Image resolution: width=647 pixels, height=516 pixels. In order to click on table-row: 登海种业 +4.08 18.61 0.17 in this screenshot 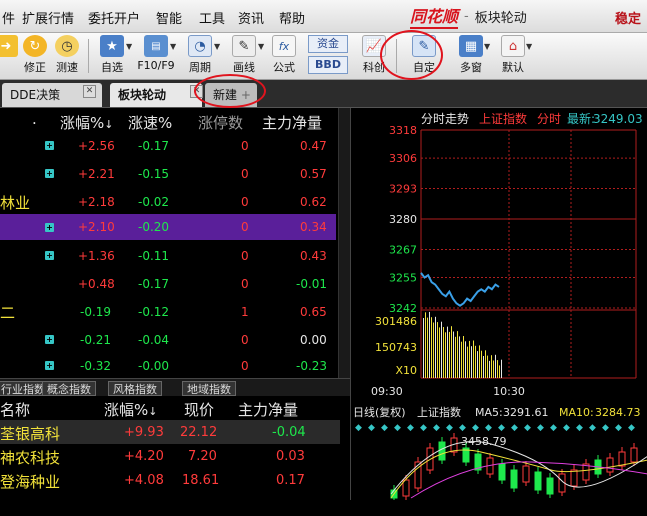, I will do `click(170, 480)`.